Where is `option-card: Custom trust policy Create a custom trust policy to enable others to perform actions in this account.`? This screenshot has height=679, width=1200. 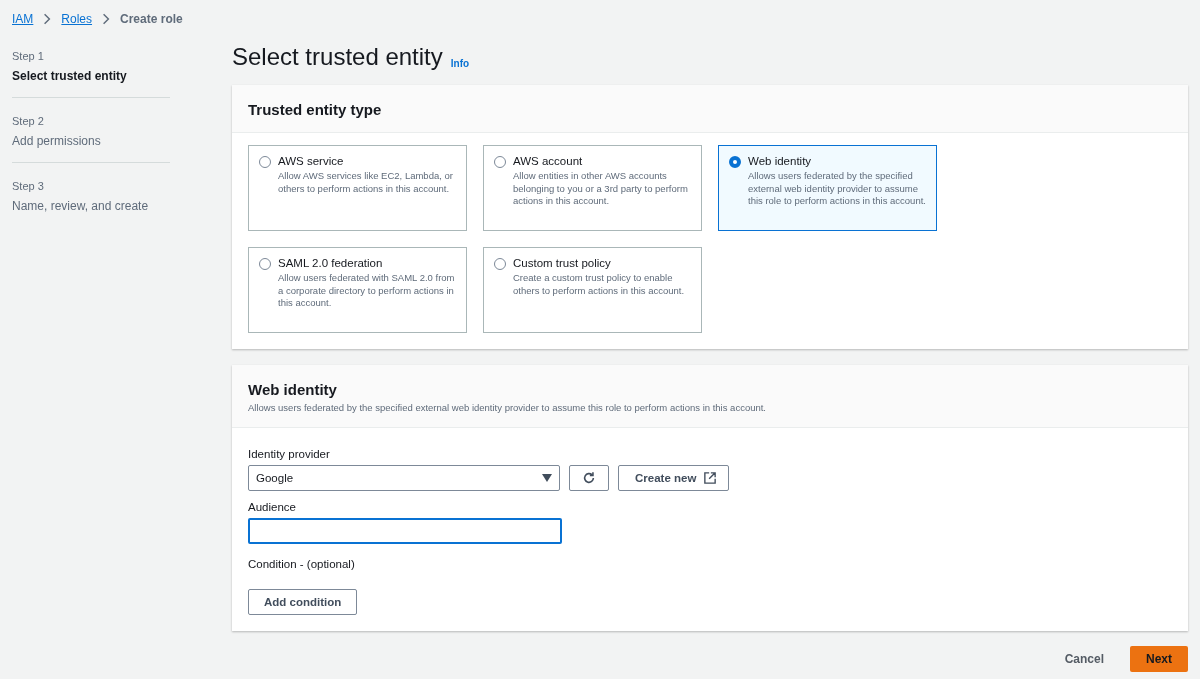
option-card: Custom trust policy Create a custom trust policy to enable others to perform actions in this account. is located at coordinates (592, 290).